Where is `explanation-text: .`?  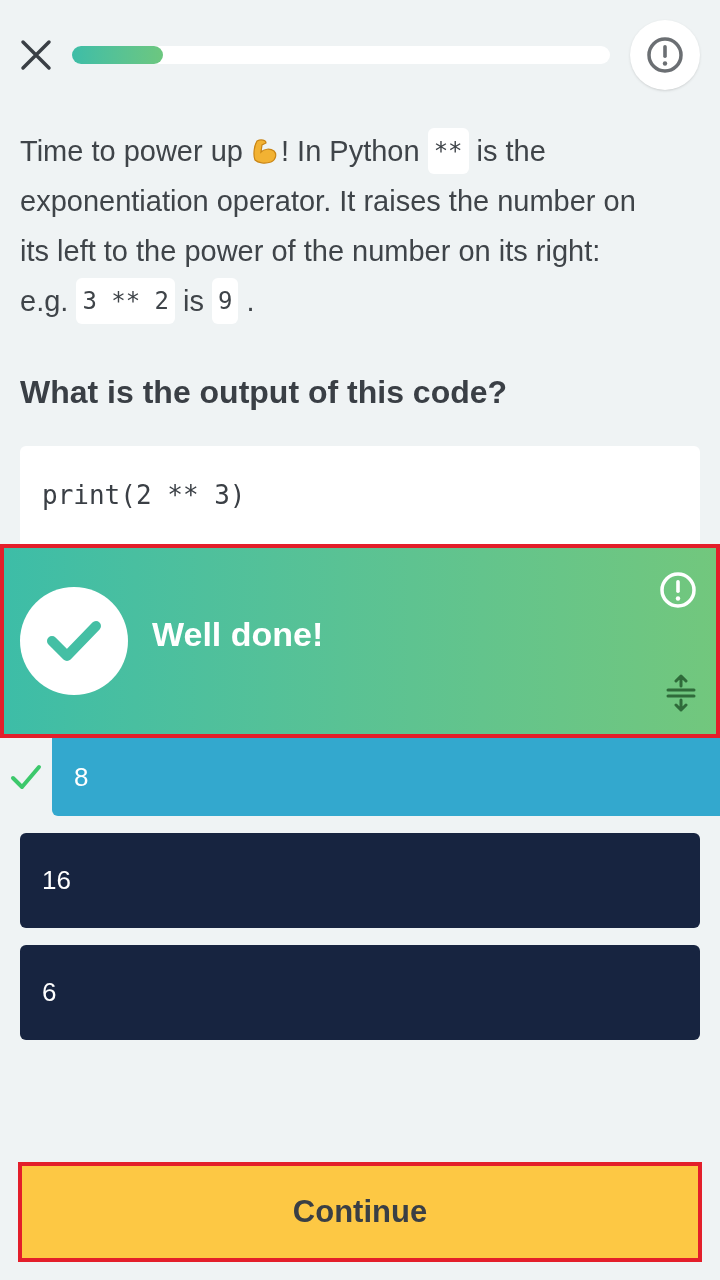 explanation-text: . is located at coordinates (250, 301).